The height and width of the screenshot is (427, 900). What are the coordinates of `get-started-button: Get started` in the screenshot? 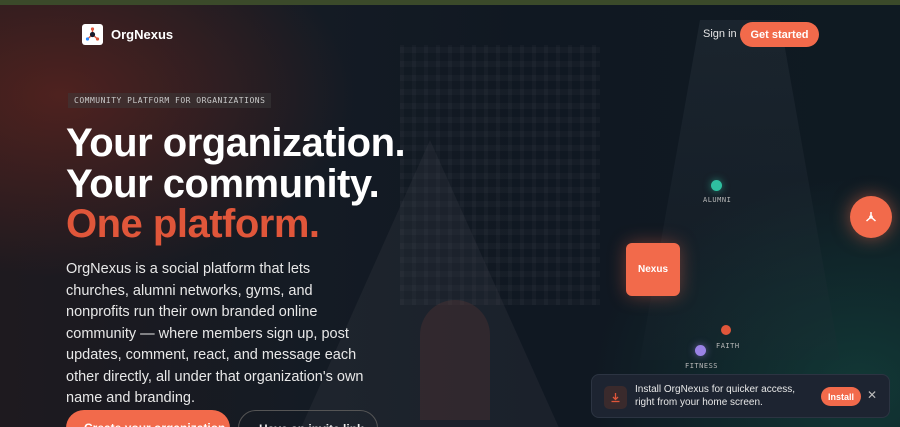 It's located at (779, 34).